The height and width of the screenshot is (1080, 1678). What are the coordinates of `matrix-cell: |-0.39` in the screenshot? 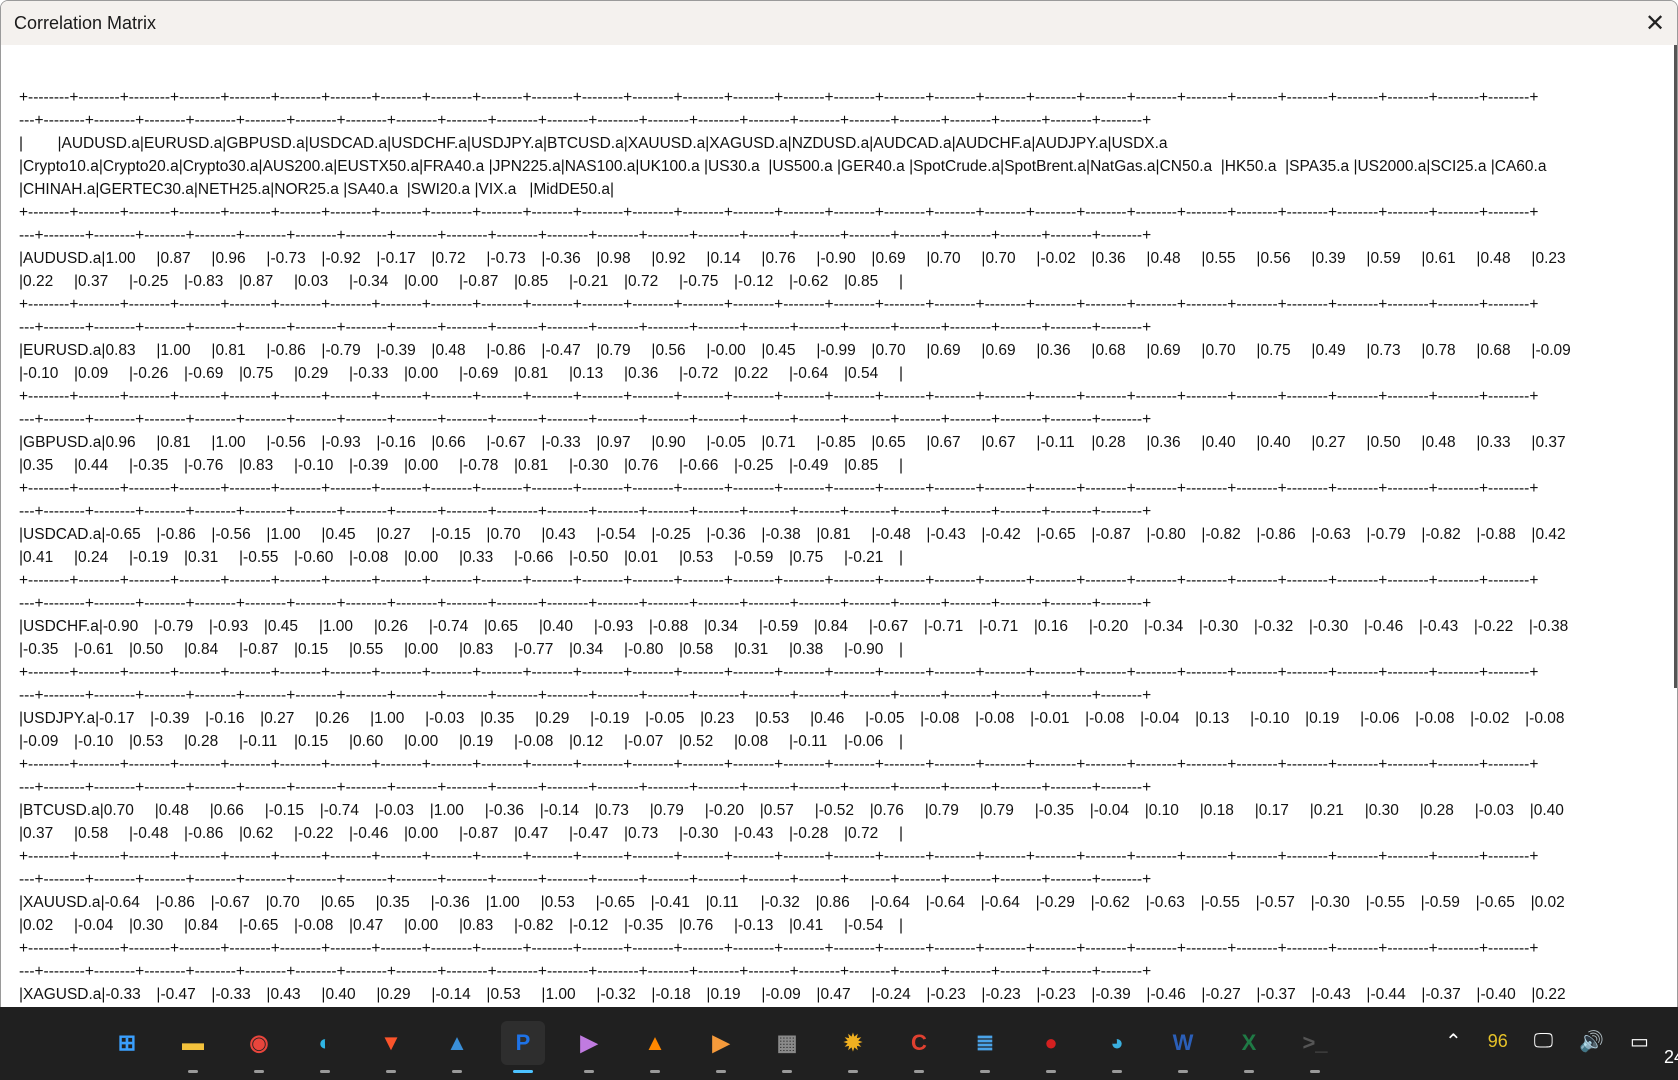 It's located at (170, 718).